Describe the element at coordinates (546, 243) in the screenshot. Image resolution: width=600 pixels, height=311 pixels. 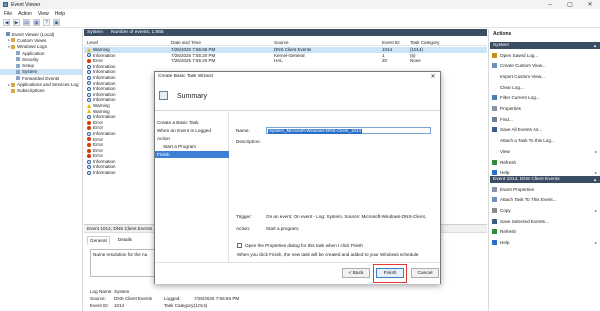
I see `action-item: Help ▸` at that location.